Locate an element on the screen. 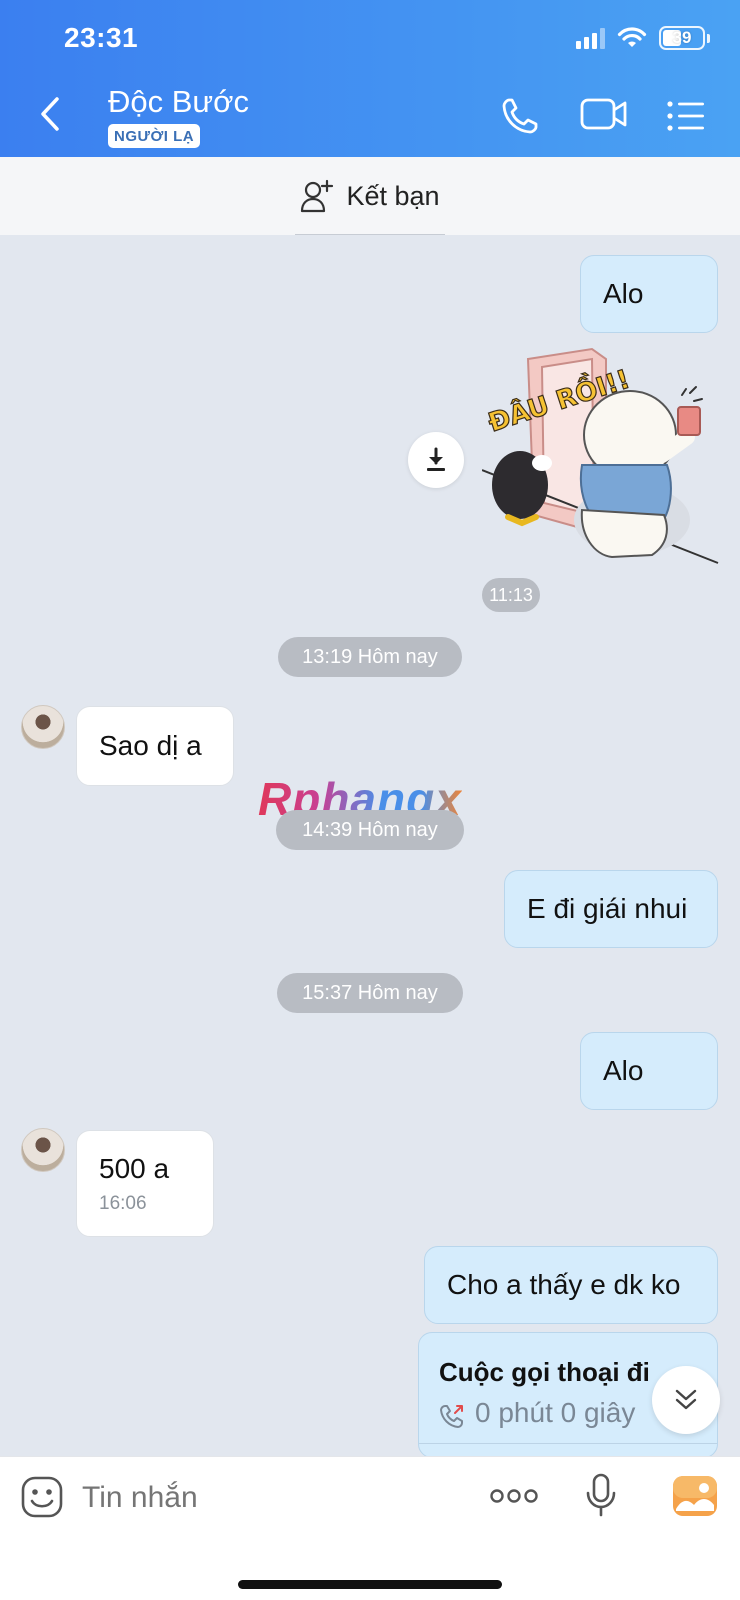 Image resolution: width=740 pixels, height=1600 pixels. voice-call-button is located at coordinates (520, 116).